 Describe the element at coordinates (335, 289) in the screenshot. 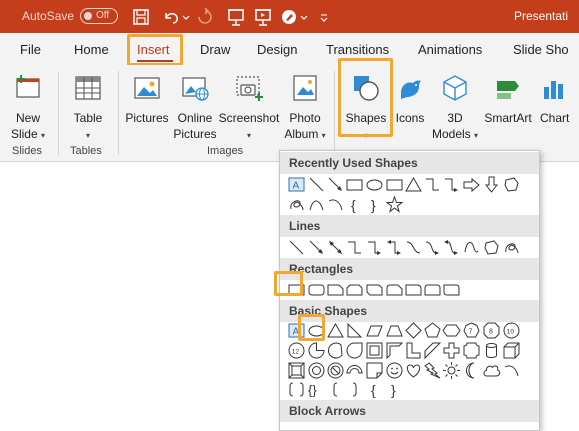

I see `snip-single-corner-rectangle-shape` at that location.